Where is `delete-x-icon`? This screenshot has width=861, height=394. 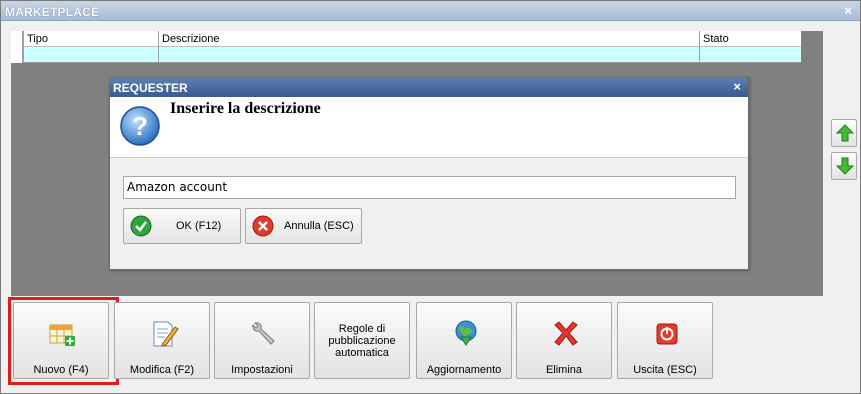 delete-x-icon is located at coordinates (566, 333).